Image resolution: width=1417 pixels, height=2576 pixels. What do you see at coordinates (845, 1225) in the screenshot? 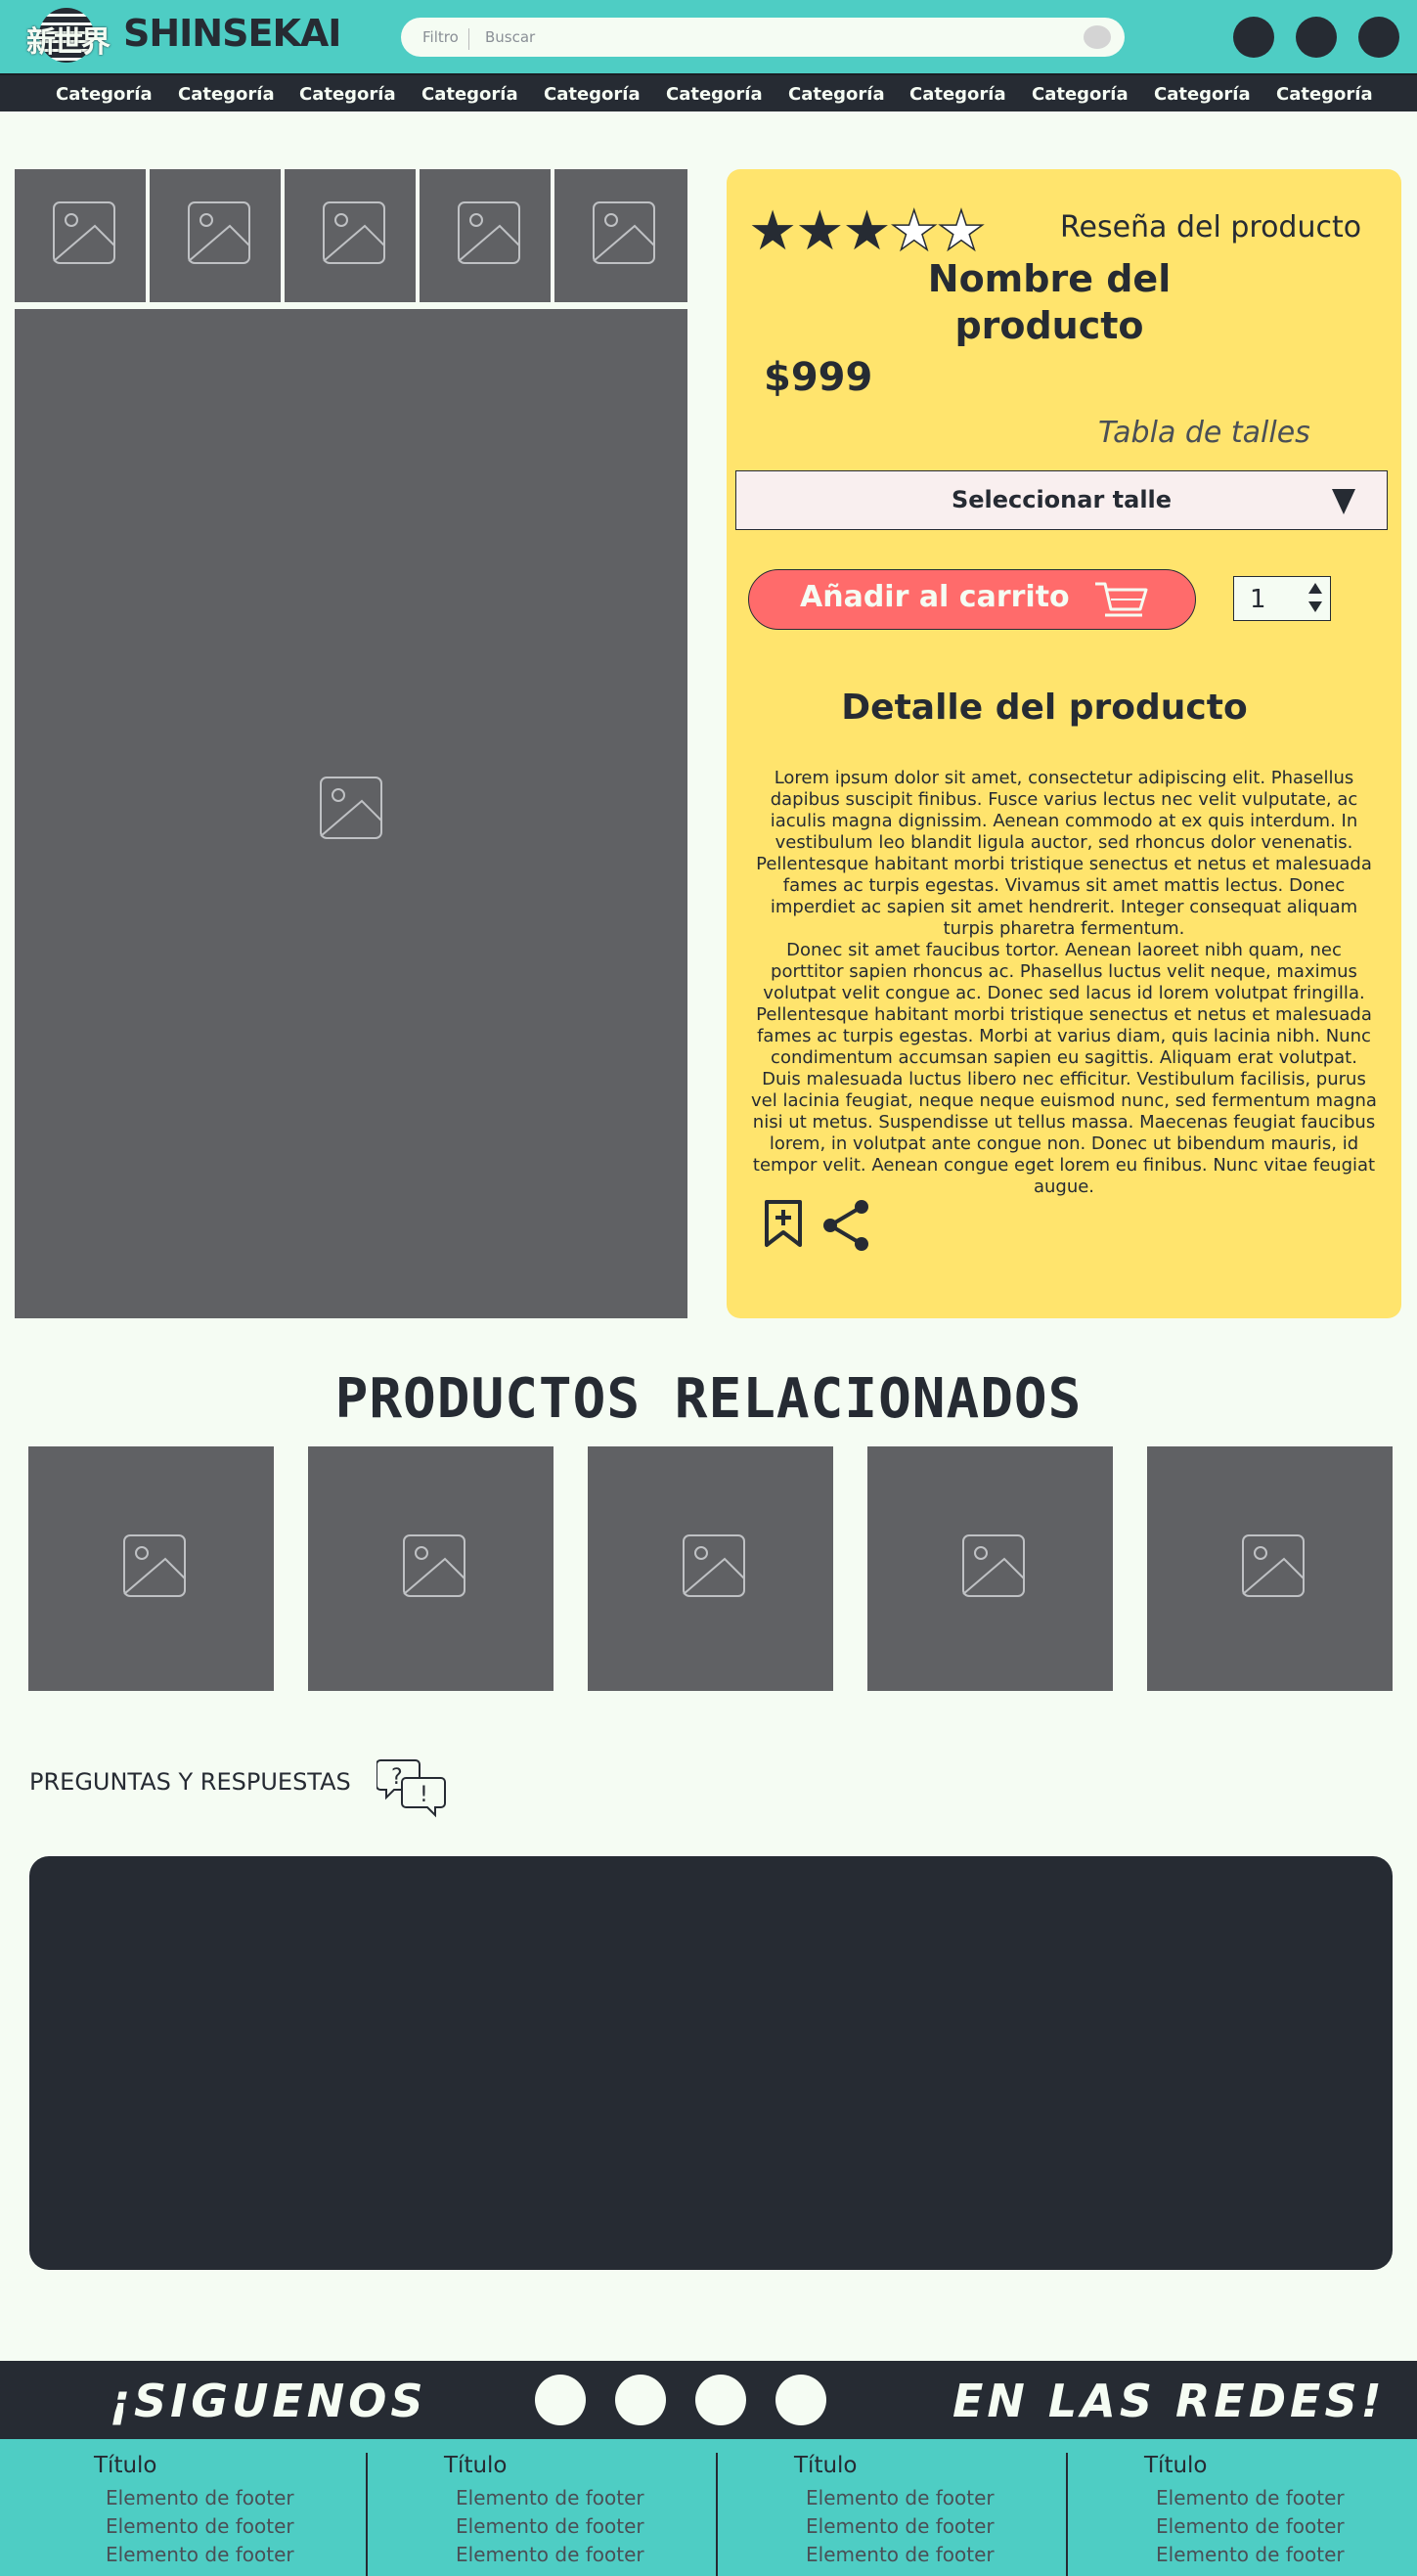
I see `share-icon` at bounding box center [845, 1225].